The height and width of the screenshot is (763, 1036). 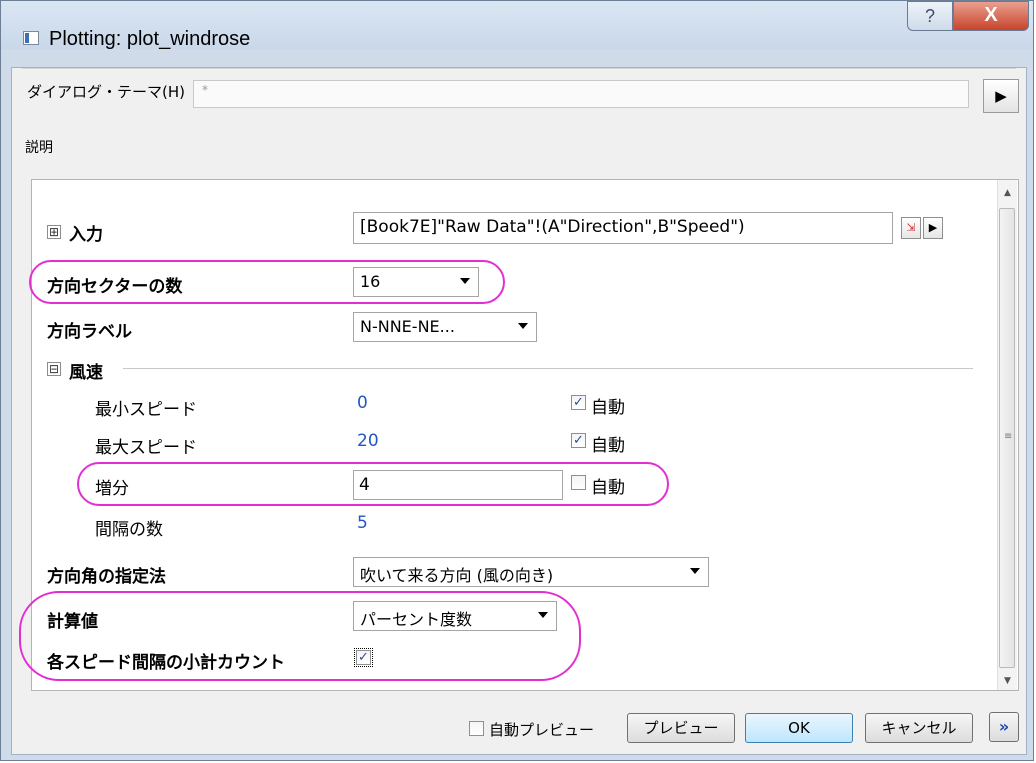 I want to click on max-speed-value: 20, so click(x=368, y=441).